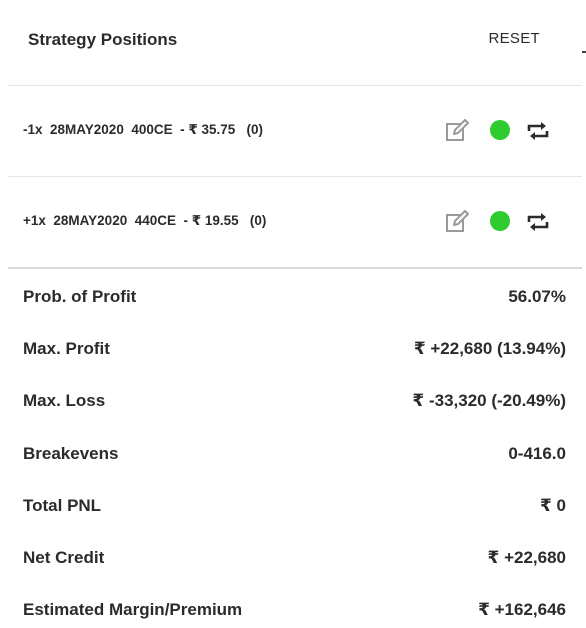  Describe the element at coordinates (145, 220) in the screenshot. I see `position-description: +1x 28MAY2020 440CE - ₹ 19.55 (0)` at that location.